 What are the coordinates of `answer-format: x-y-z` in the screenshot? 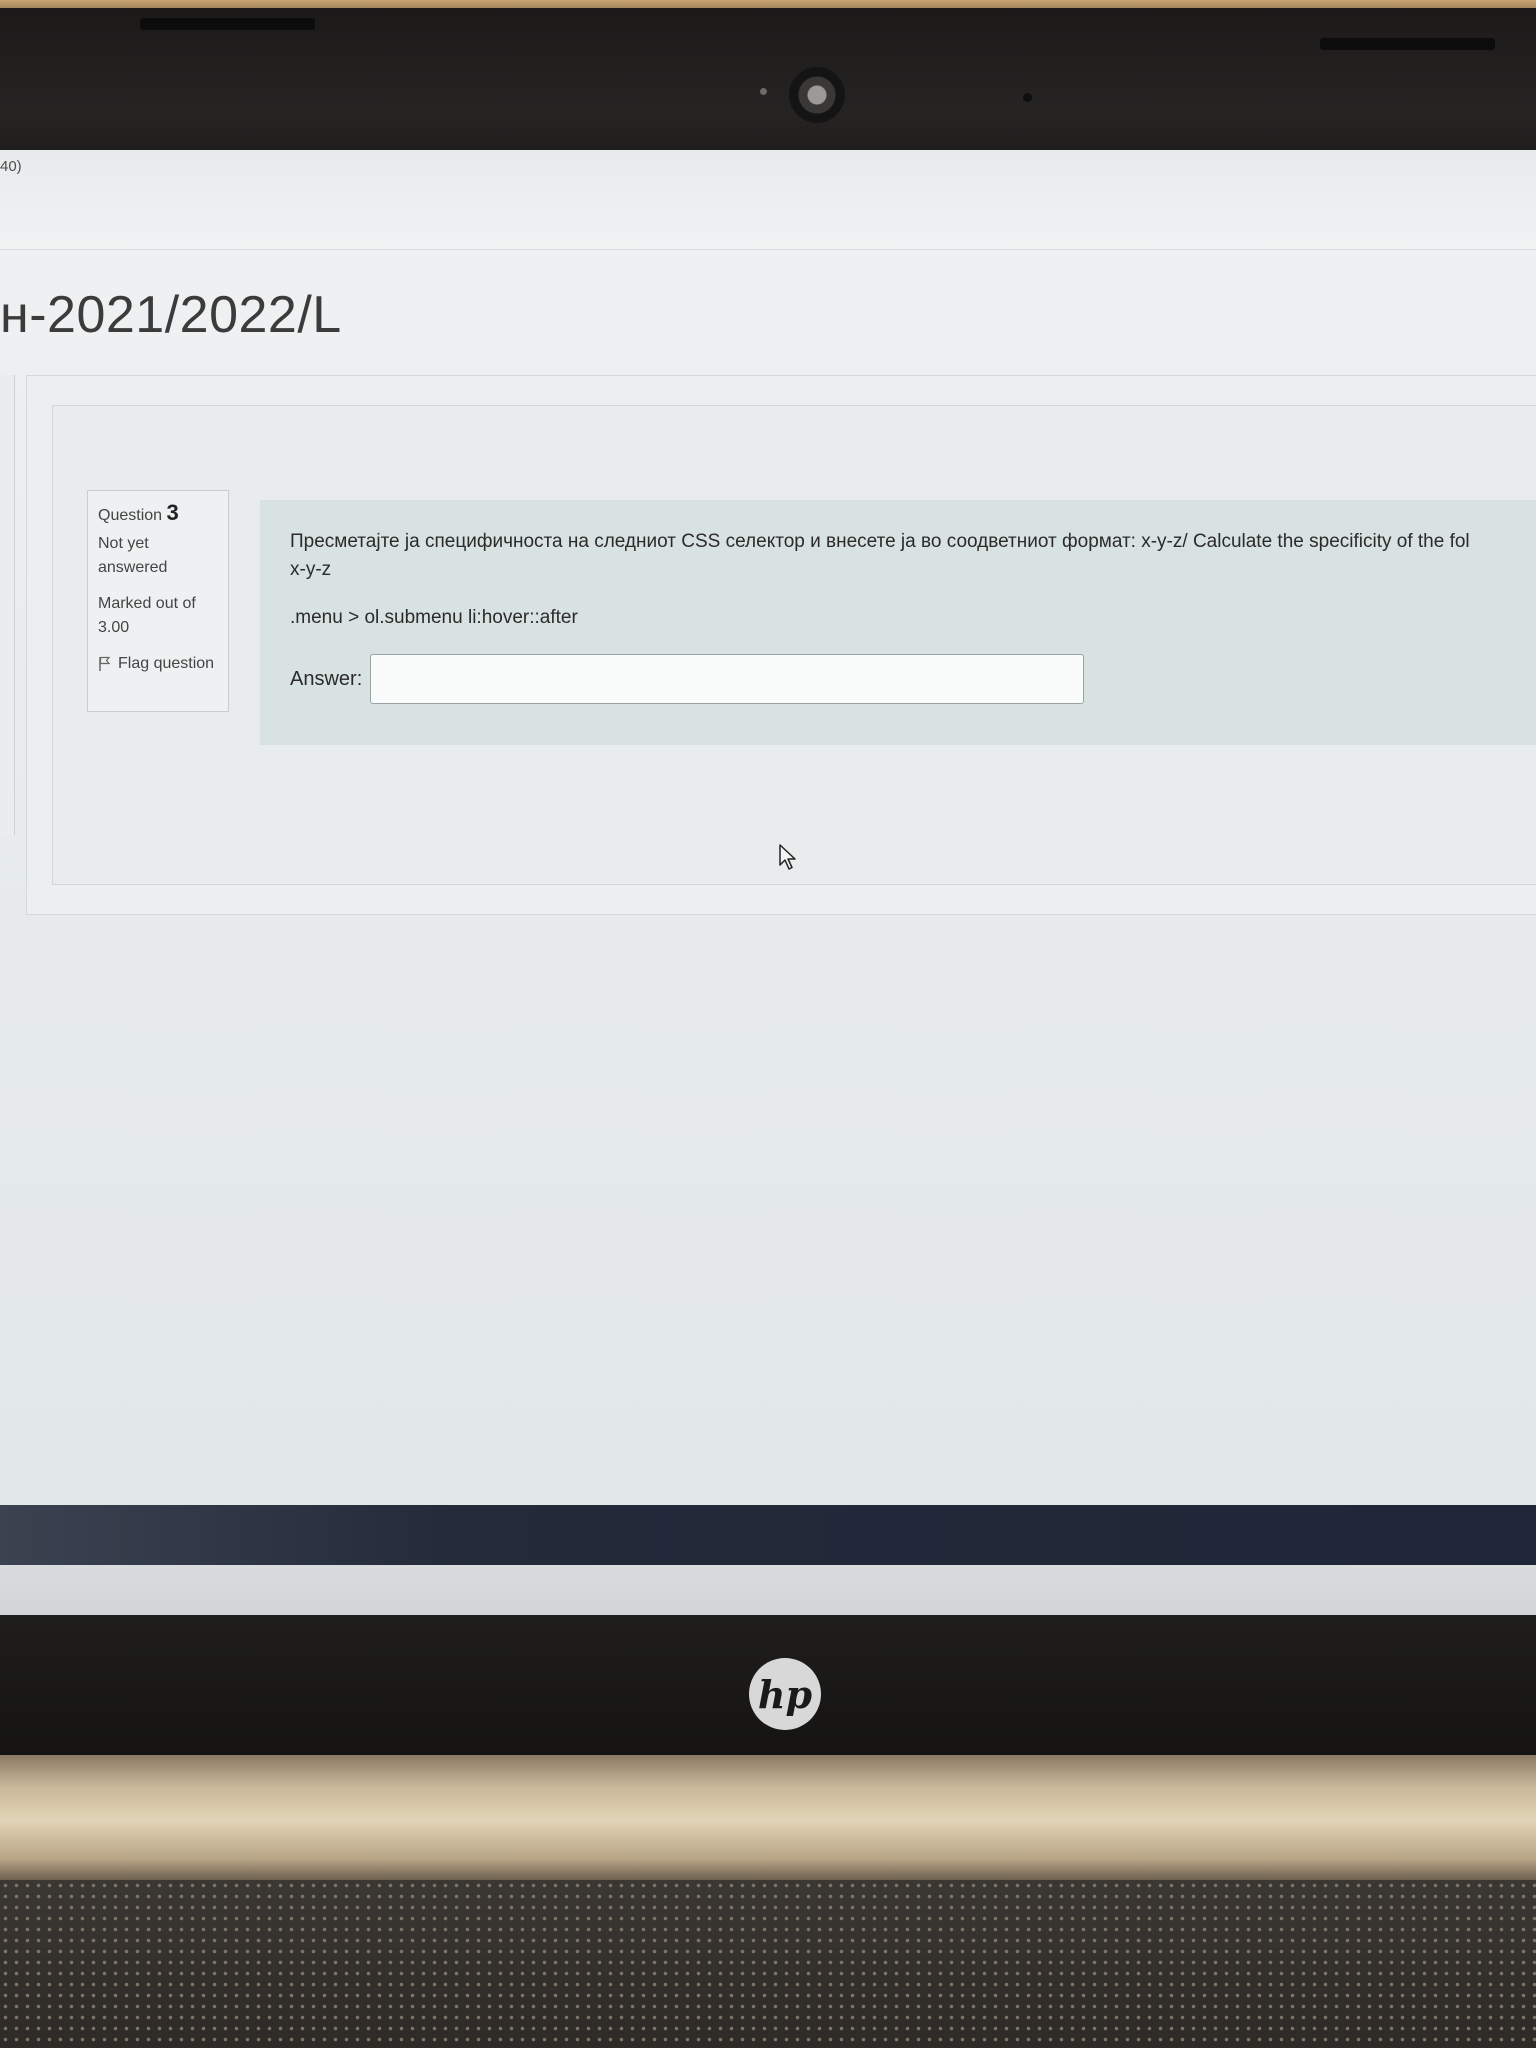 It's located at (311, 569).